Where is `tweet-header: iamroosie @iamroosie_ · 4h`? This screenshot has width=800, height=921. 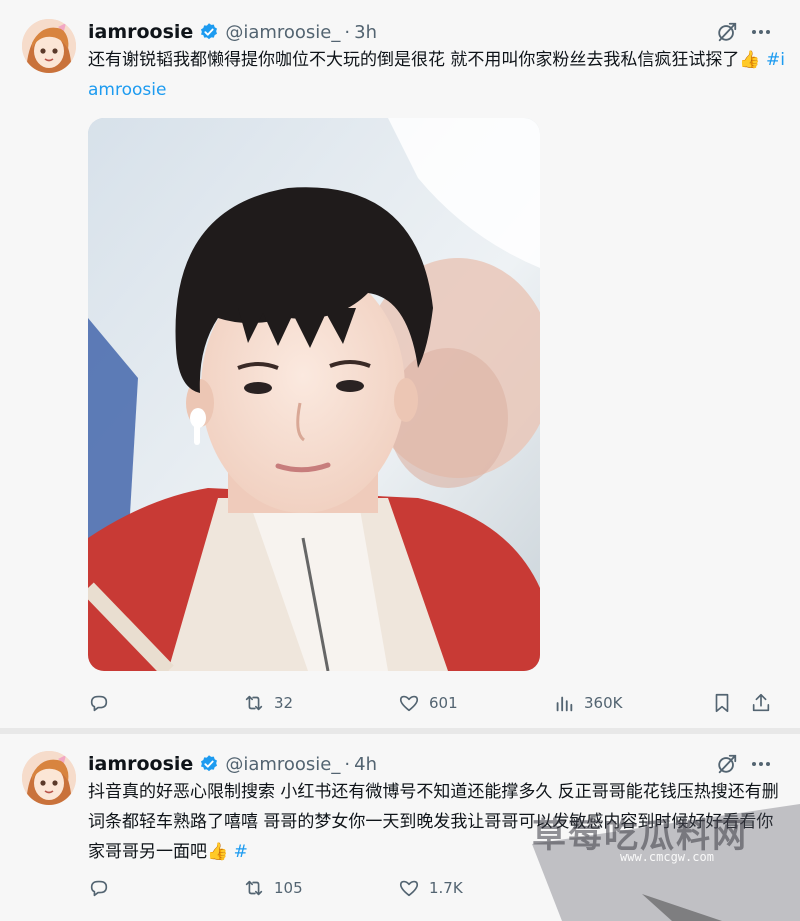
tweet-header: iamroosie @iamroosie_ · 4h is located at coordinates (232, 764).